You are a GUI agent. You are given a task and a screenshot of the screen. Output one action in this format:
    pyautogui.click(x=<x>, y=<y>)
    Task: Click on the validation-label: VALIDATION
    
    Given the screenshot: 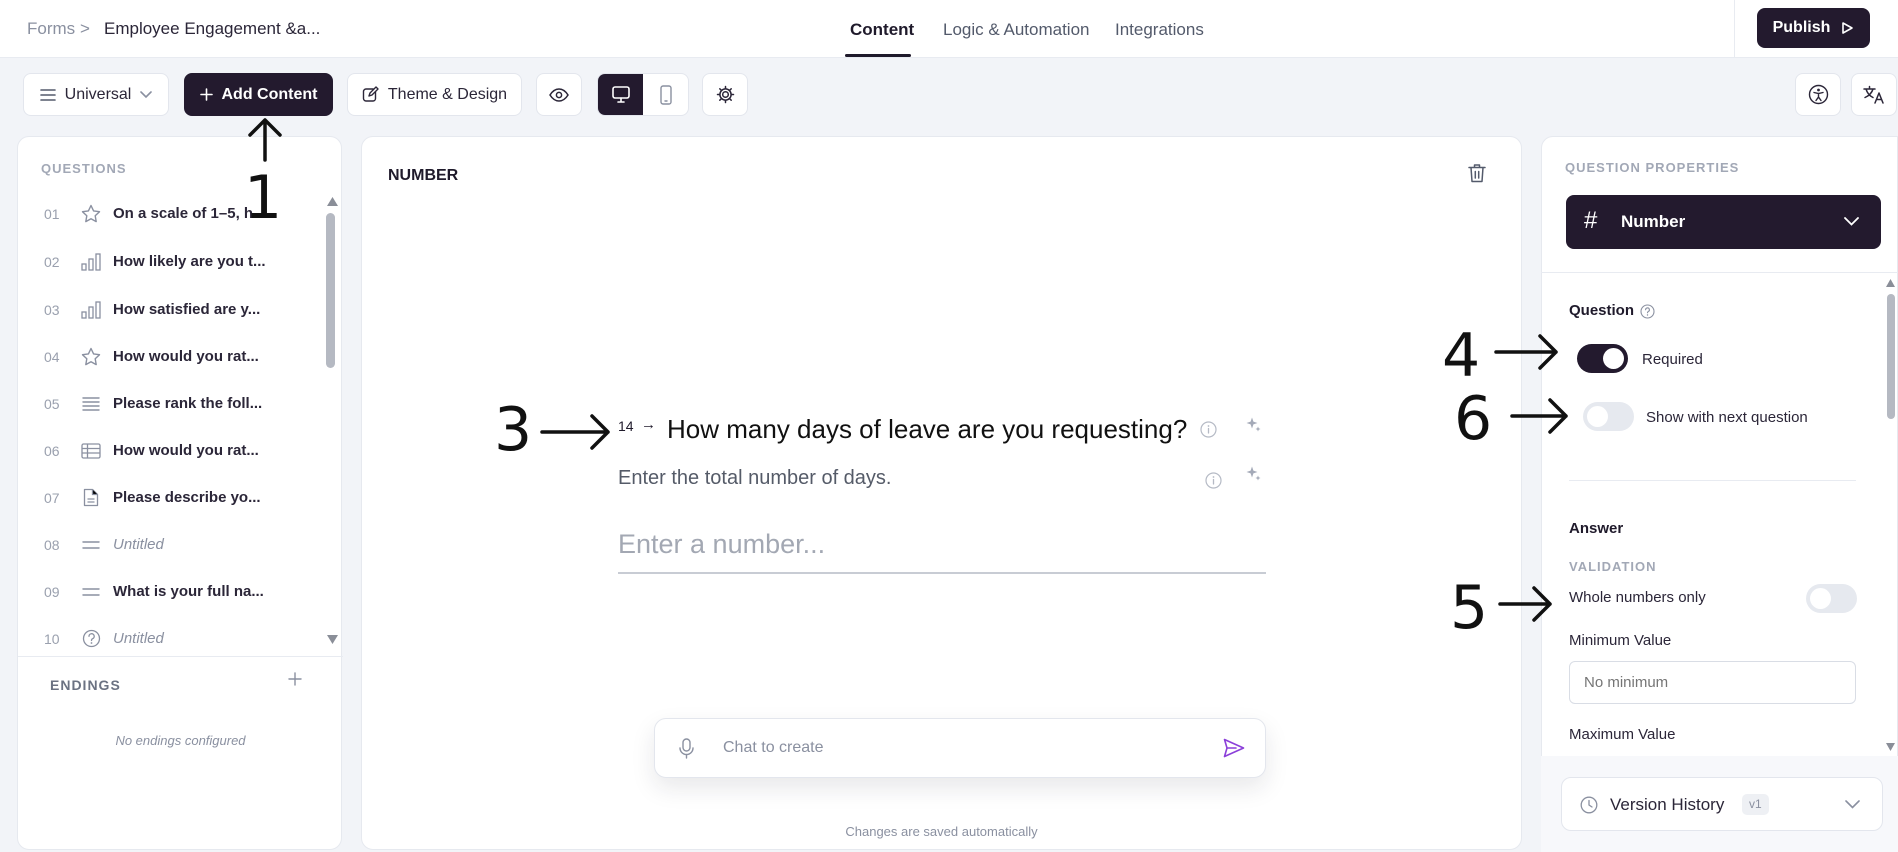 What is the action you would take?
    pyautogui.click(x=1613, y=566)
    